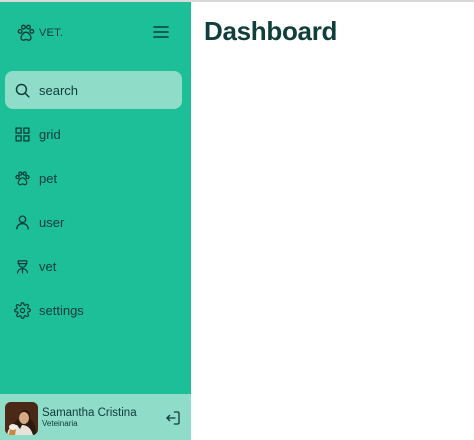  I want to click on sidebar-item-vet: vet, so click(93, 266).